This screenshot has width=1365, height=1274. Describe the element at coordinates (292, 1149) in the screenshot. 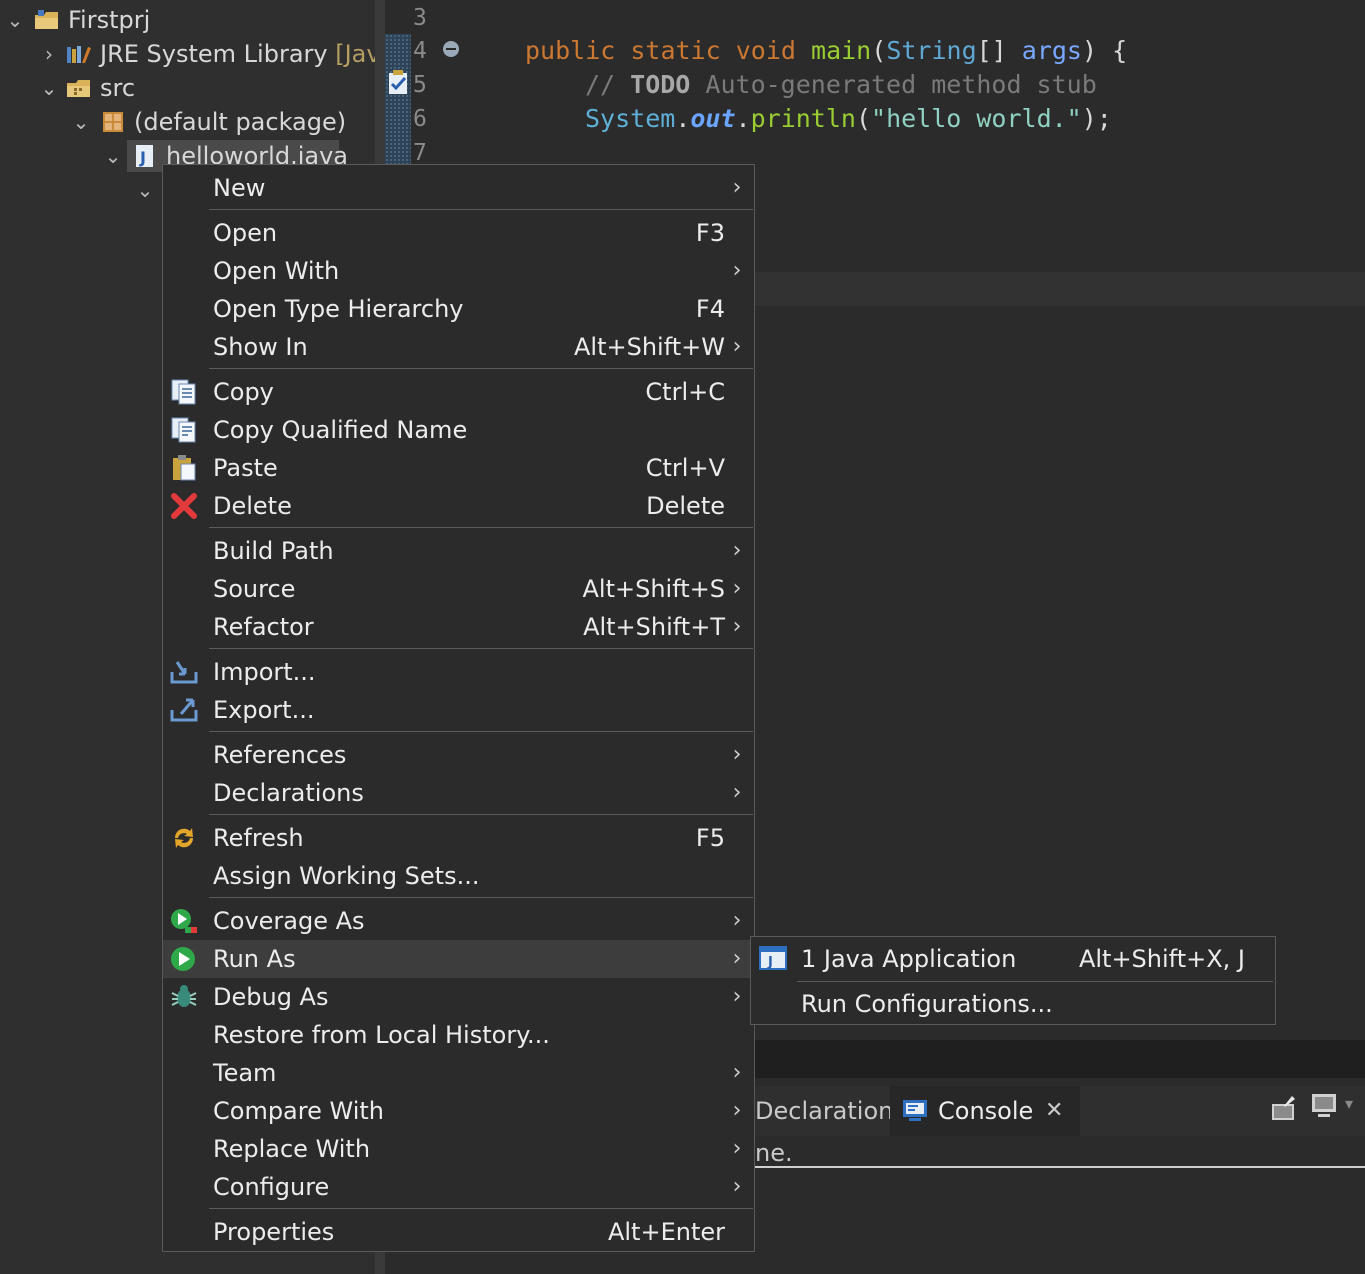

I see `menu-item-label: Replace With` at that location.